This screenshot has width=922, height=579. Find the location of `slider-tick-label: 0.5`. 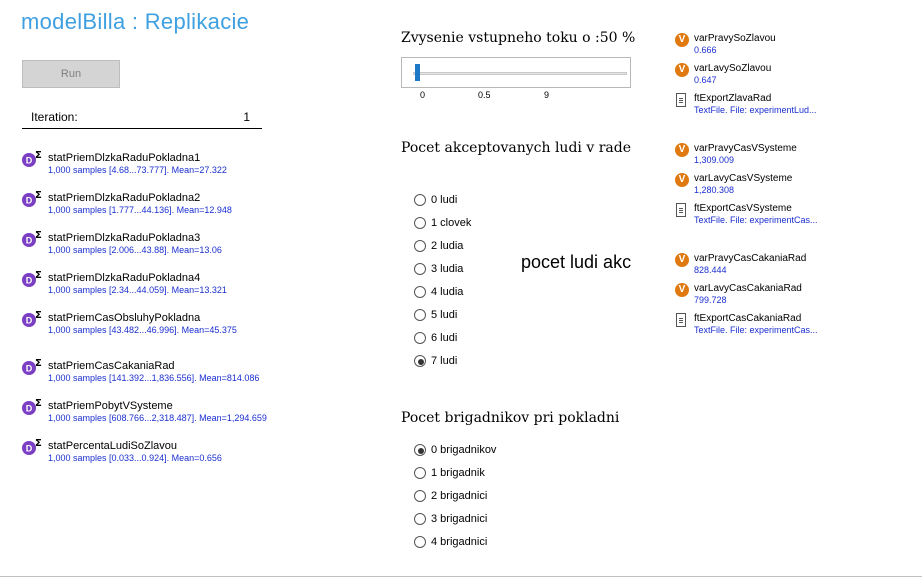

slider-tick-label: 0.5 is located at coordinates (484, 95).